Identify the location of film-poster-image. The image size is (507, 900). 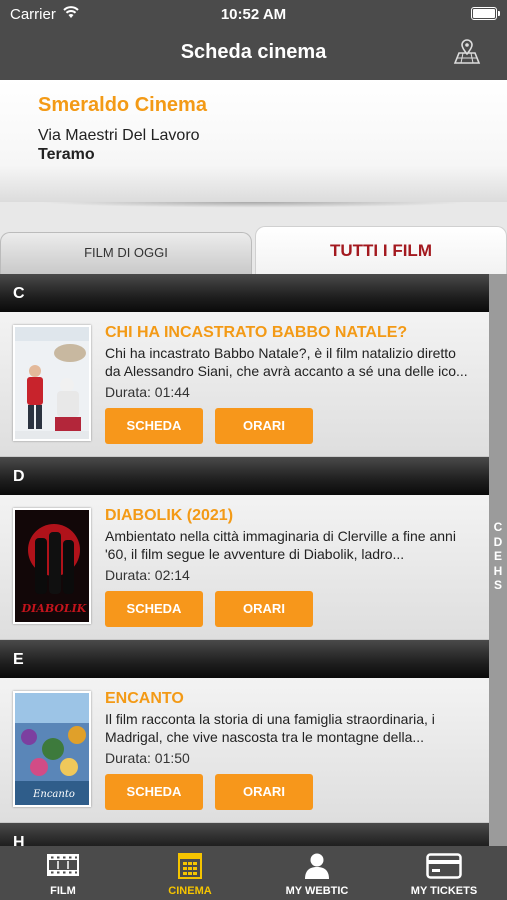
(52, 383).